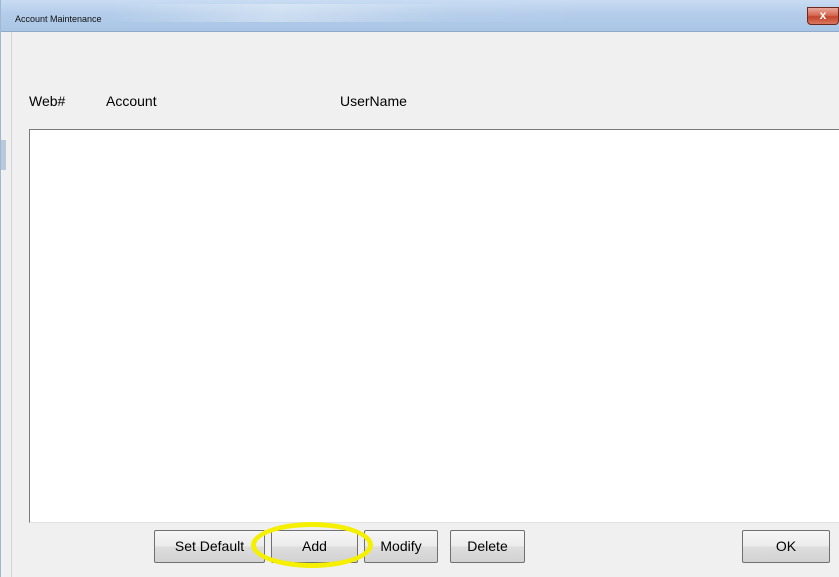  Describe the element at coordinates (373, 101) in the screenshot. I see `column-header-username: UserName` at that location.